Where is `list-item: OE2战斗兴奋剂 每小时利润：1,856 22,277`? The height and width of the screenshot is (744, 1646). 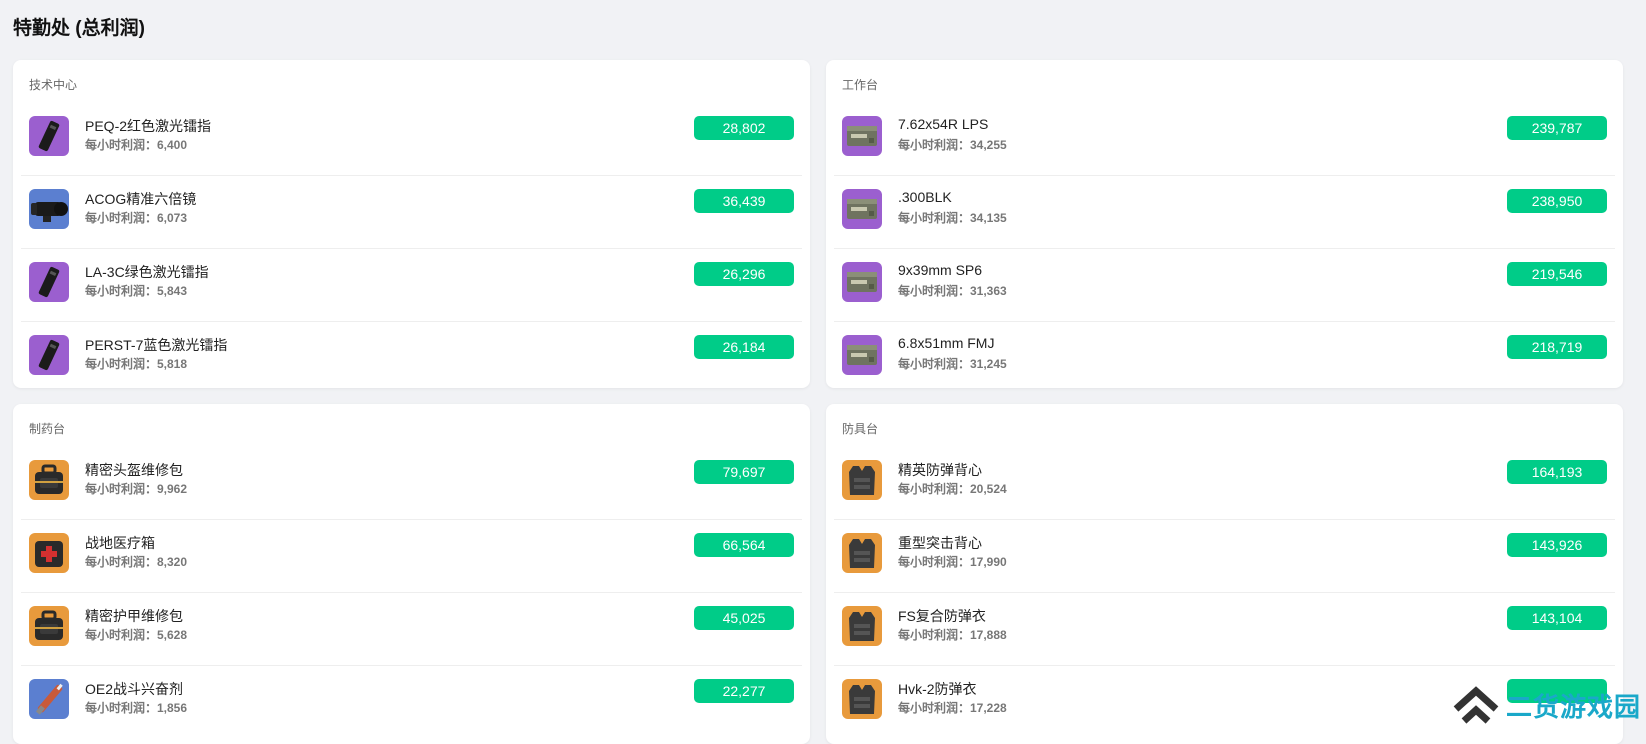 list-item: OE2战斗兴奋剂 每小时利润：1,856 22,277 is located at coordinates (411, 702).